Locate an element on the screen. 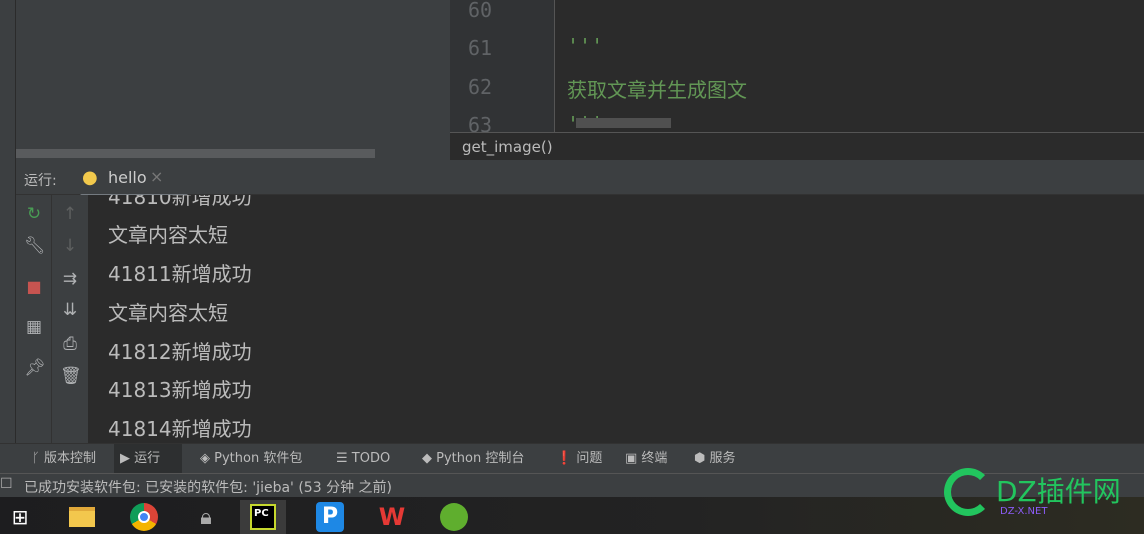 This screenshot has width=1144, height=534. breadcrumb: get_image() is located at coordinates (797, 146).